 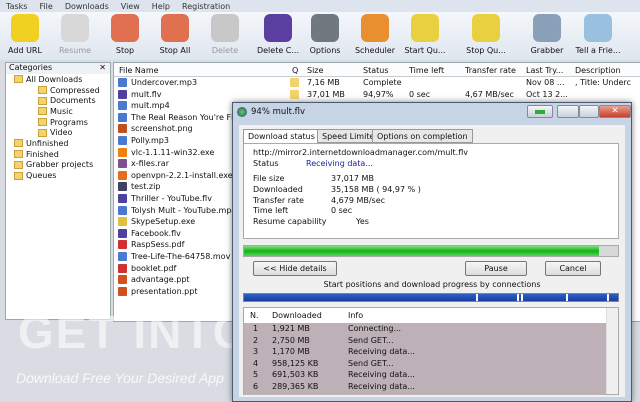 I want to click on category-music: Music, so click(x=58, y=111).